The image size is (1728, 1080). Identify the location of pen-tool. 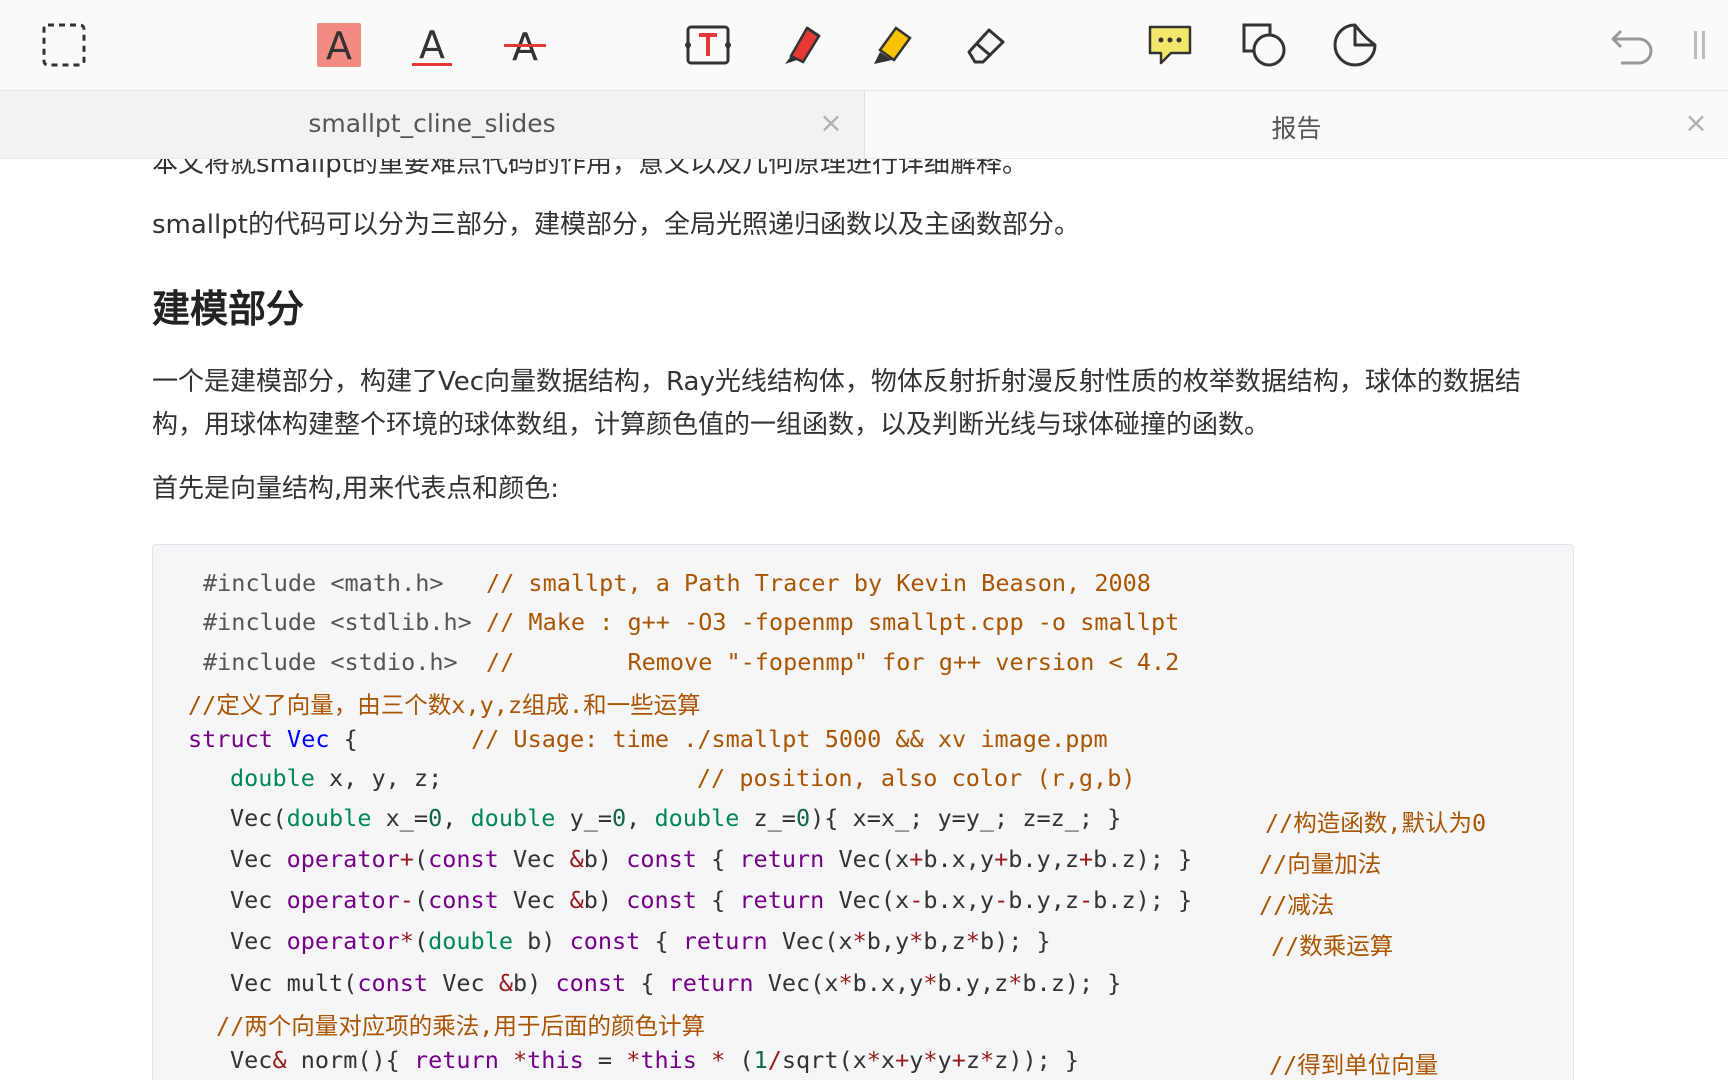
(802, 45).